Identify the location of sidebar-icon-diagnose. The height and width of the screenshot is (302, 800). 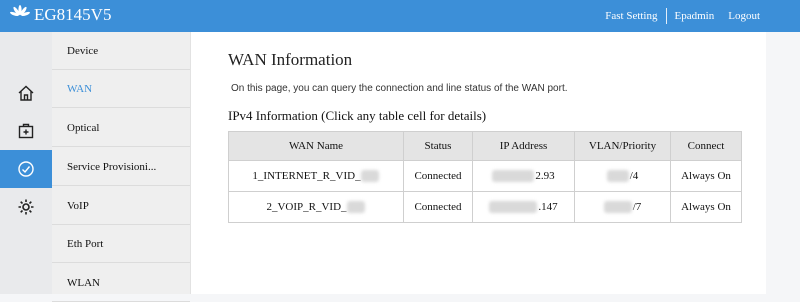
(26, 131).